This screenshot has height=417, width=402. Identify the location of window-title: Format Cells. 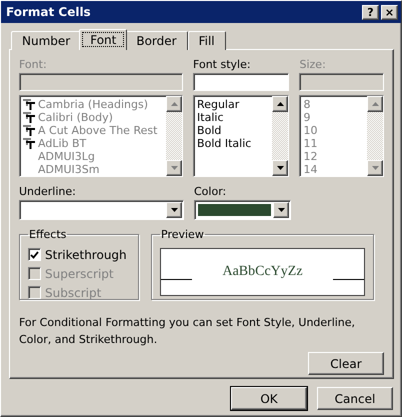
(49, 12).